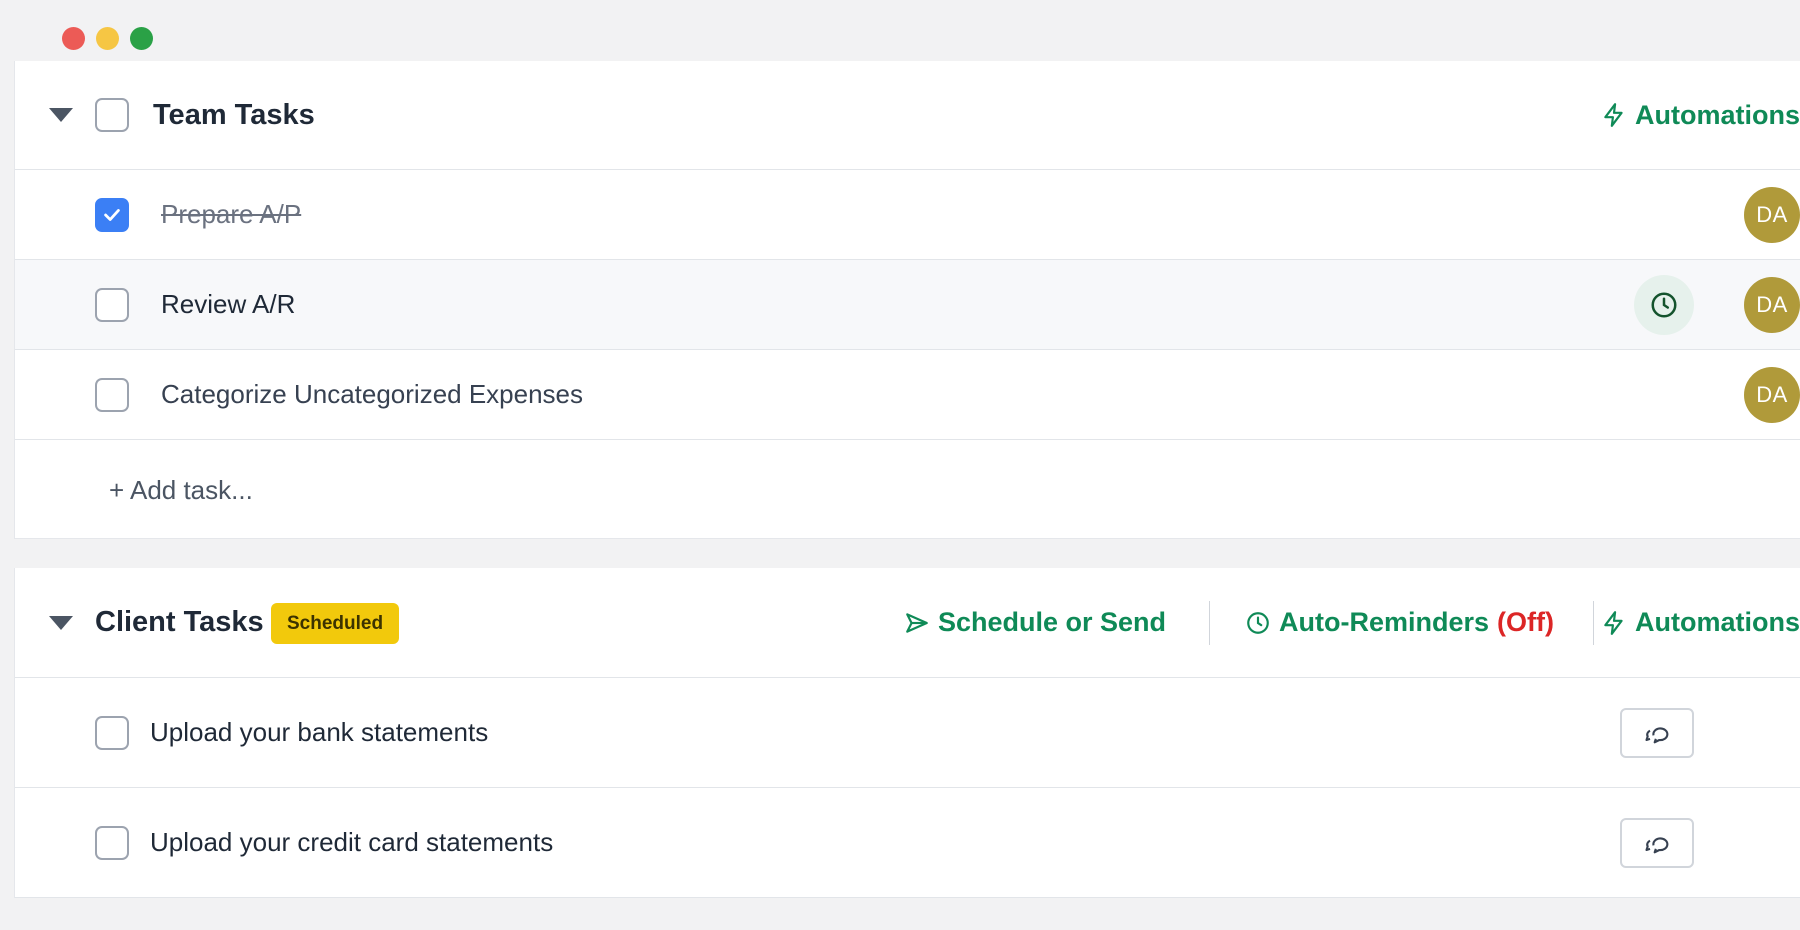 The image size is (1800, 930). What do you see at coordinates (73, 38) in the screenshot?
I see `close-window-button` at bounding box center [73, 38].